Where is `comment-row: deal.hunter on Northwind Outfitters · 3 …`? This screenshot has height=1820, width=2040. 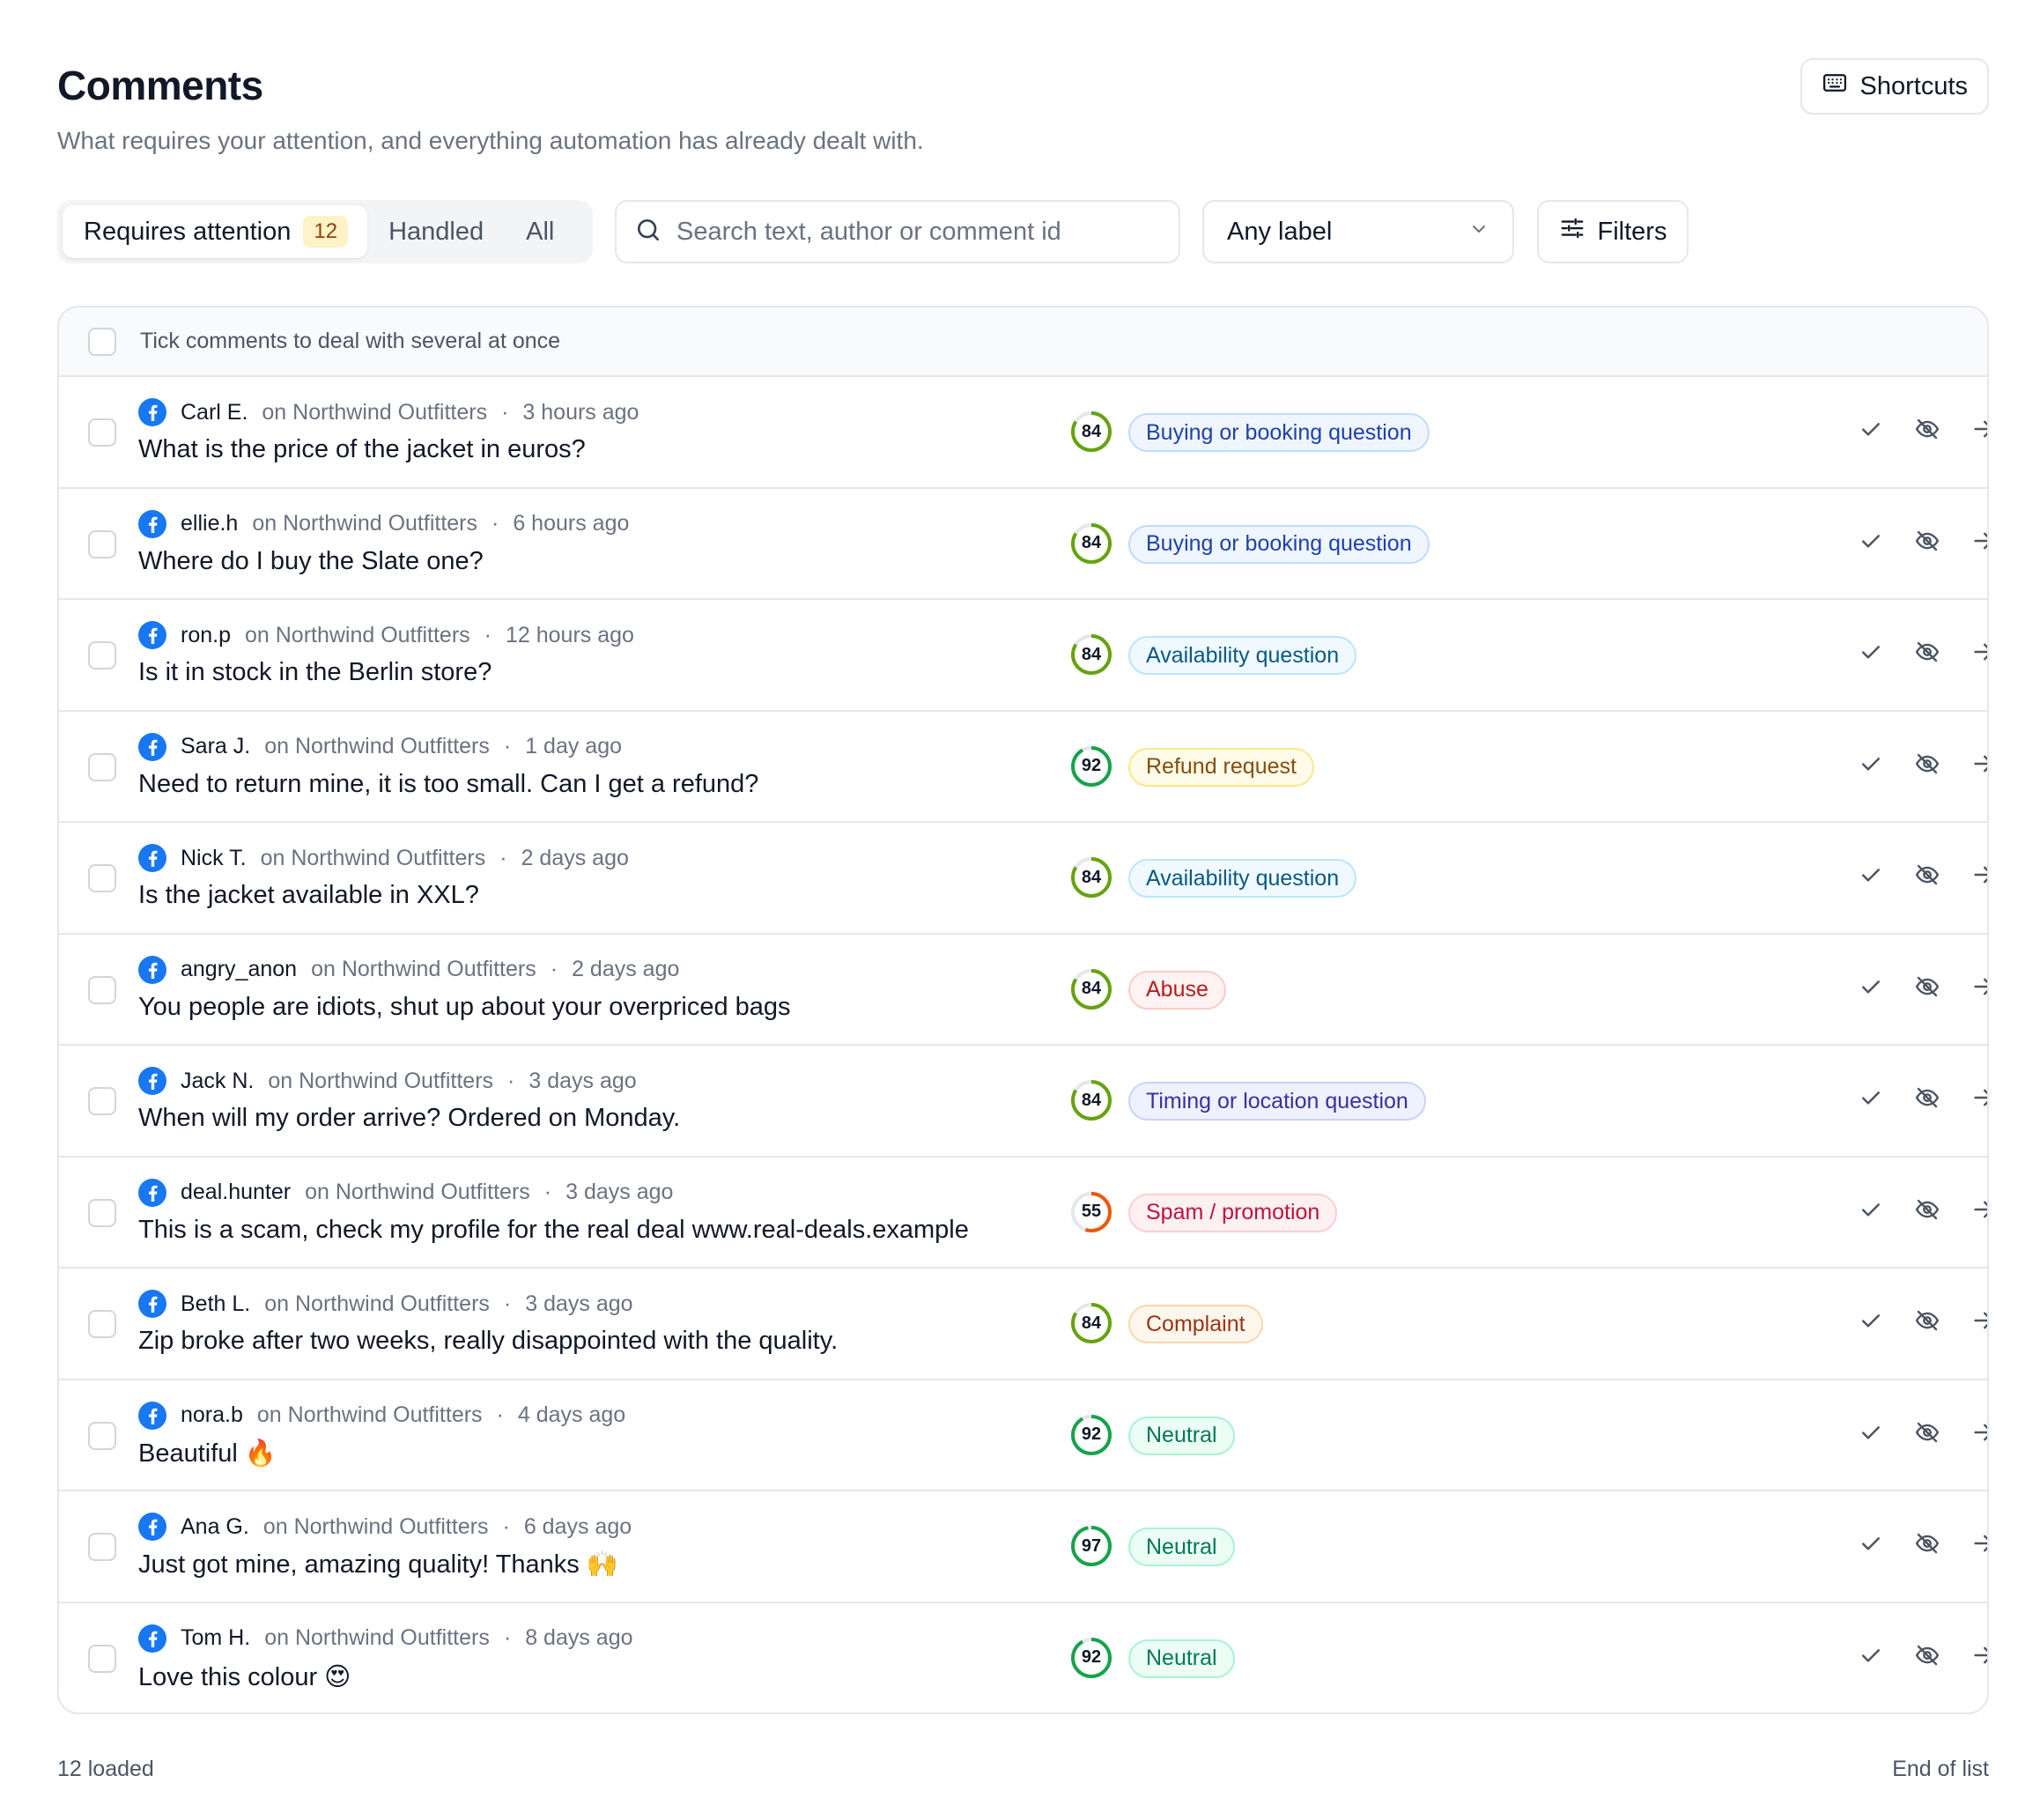 comment-row: deal.hunter on Northwind Outfitters · 3 … is located at coordinates (1023, 1213).